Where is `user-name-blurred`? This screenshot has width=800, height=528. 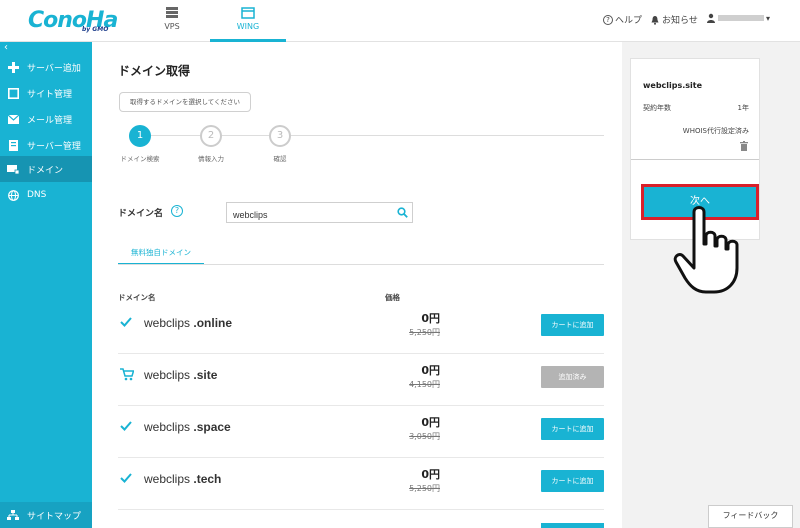
user-name-blurred is located at coordinates (741, 18).